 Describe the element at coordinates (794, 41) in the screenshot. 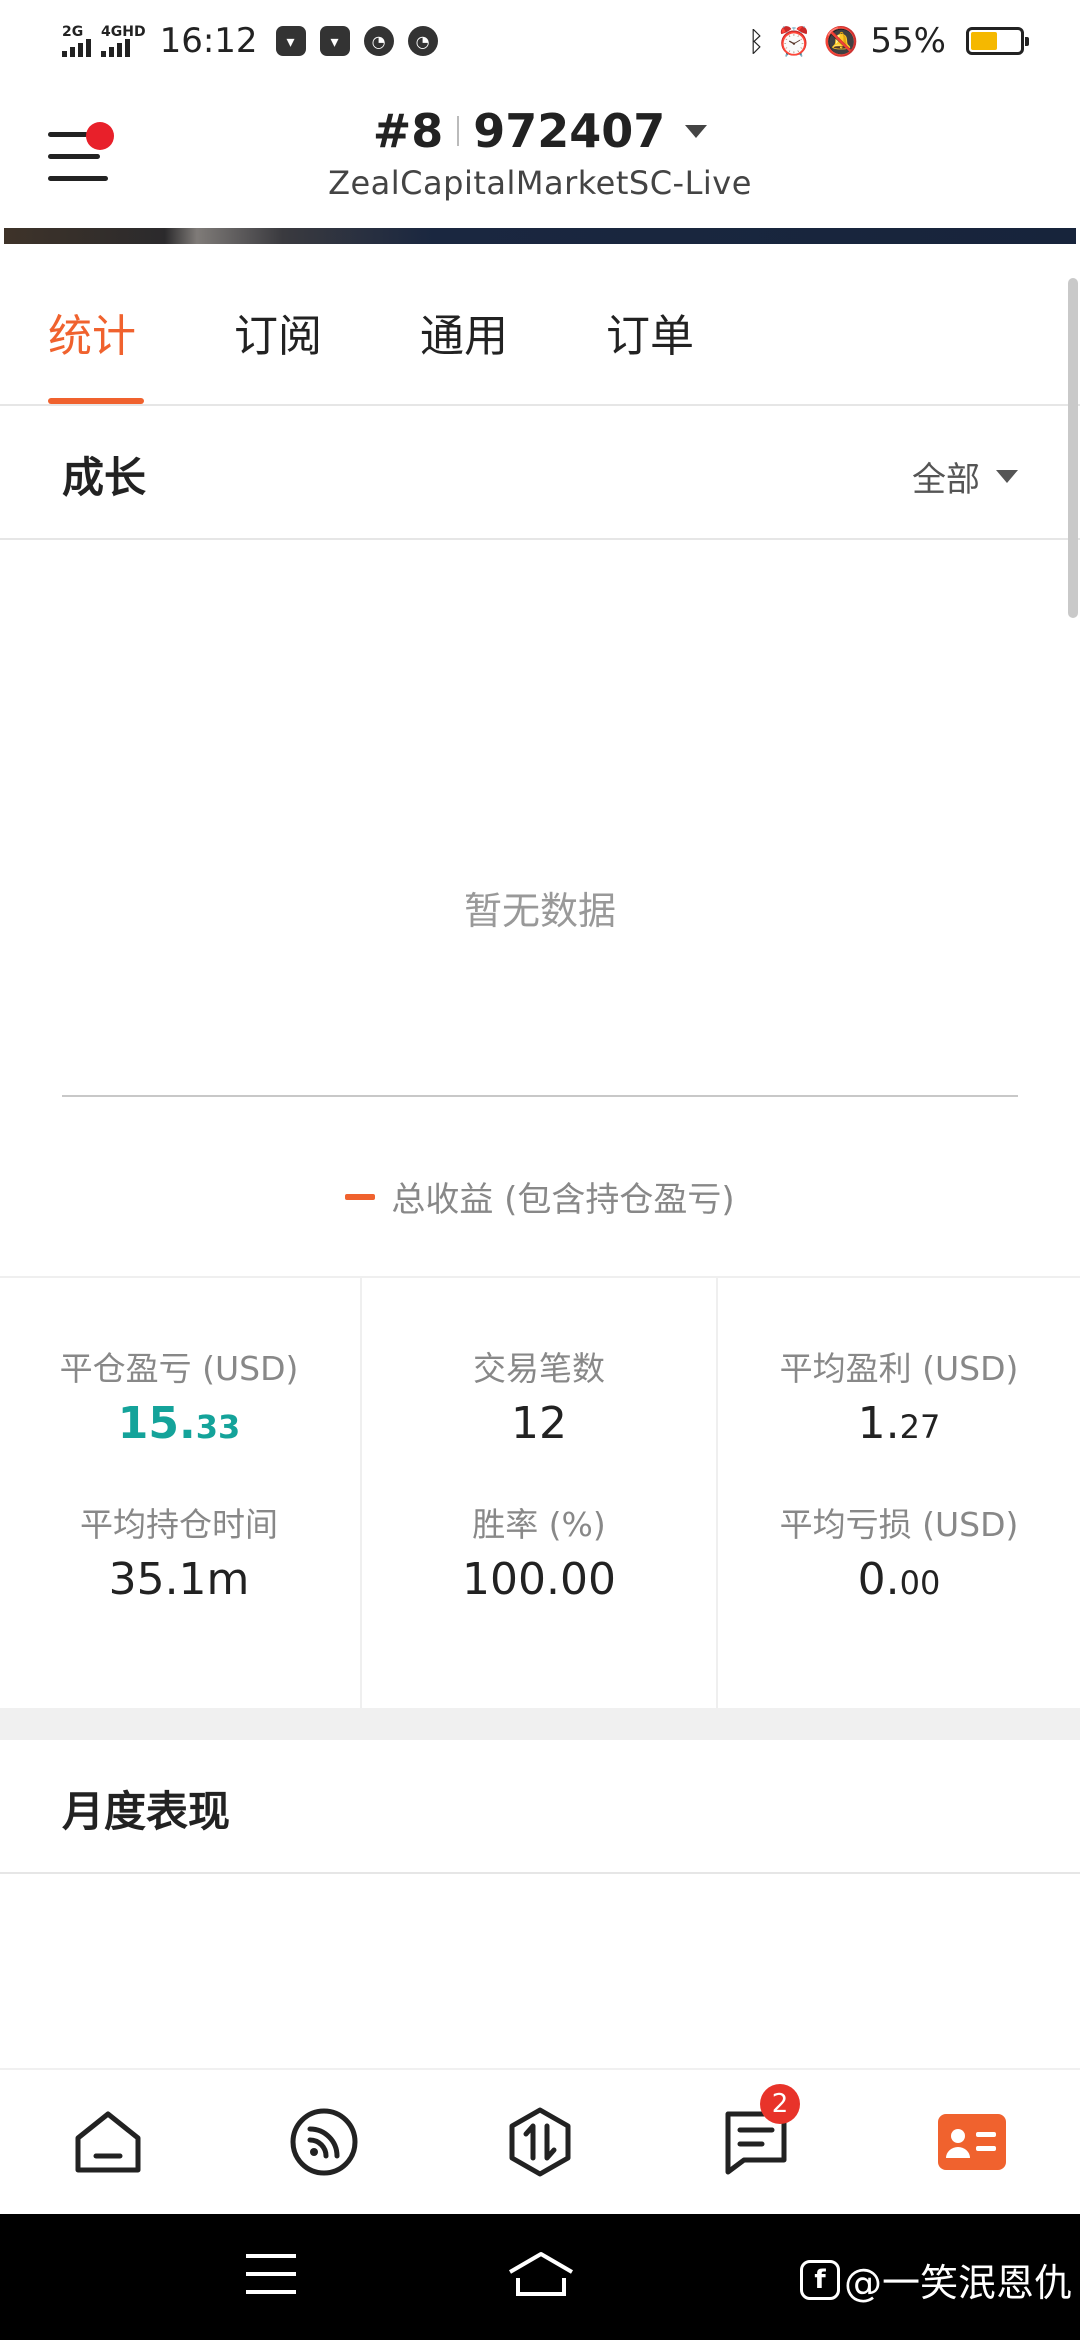

I see `alarm-icon: ⏰` at that location.